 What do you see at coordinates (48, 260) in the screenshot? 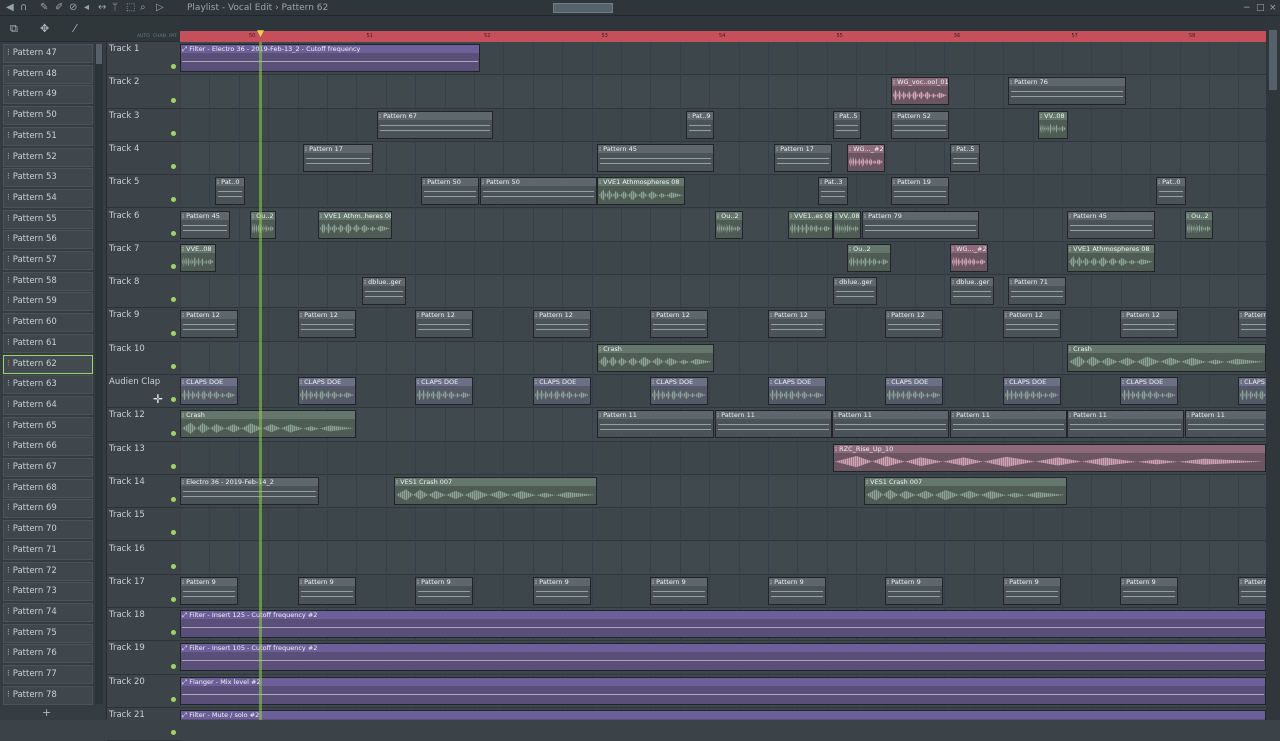
I see `pattern-item: ⁝ Pattern 57` at bounding box center [48, 260].